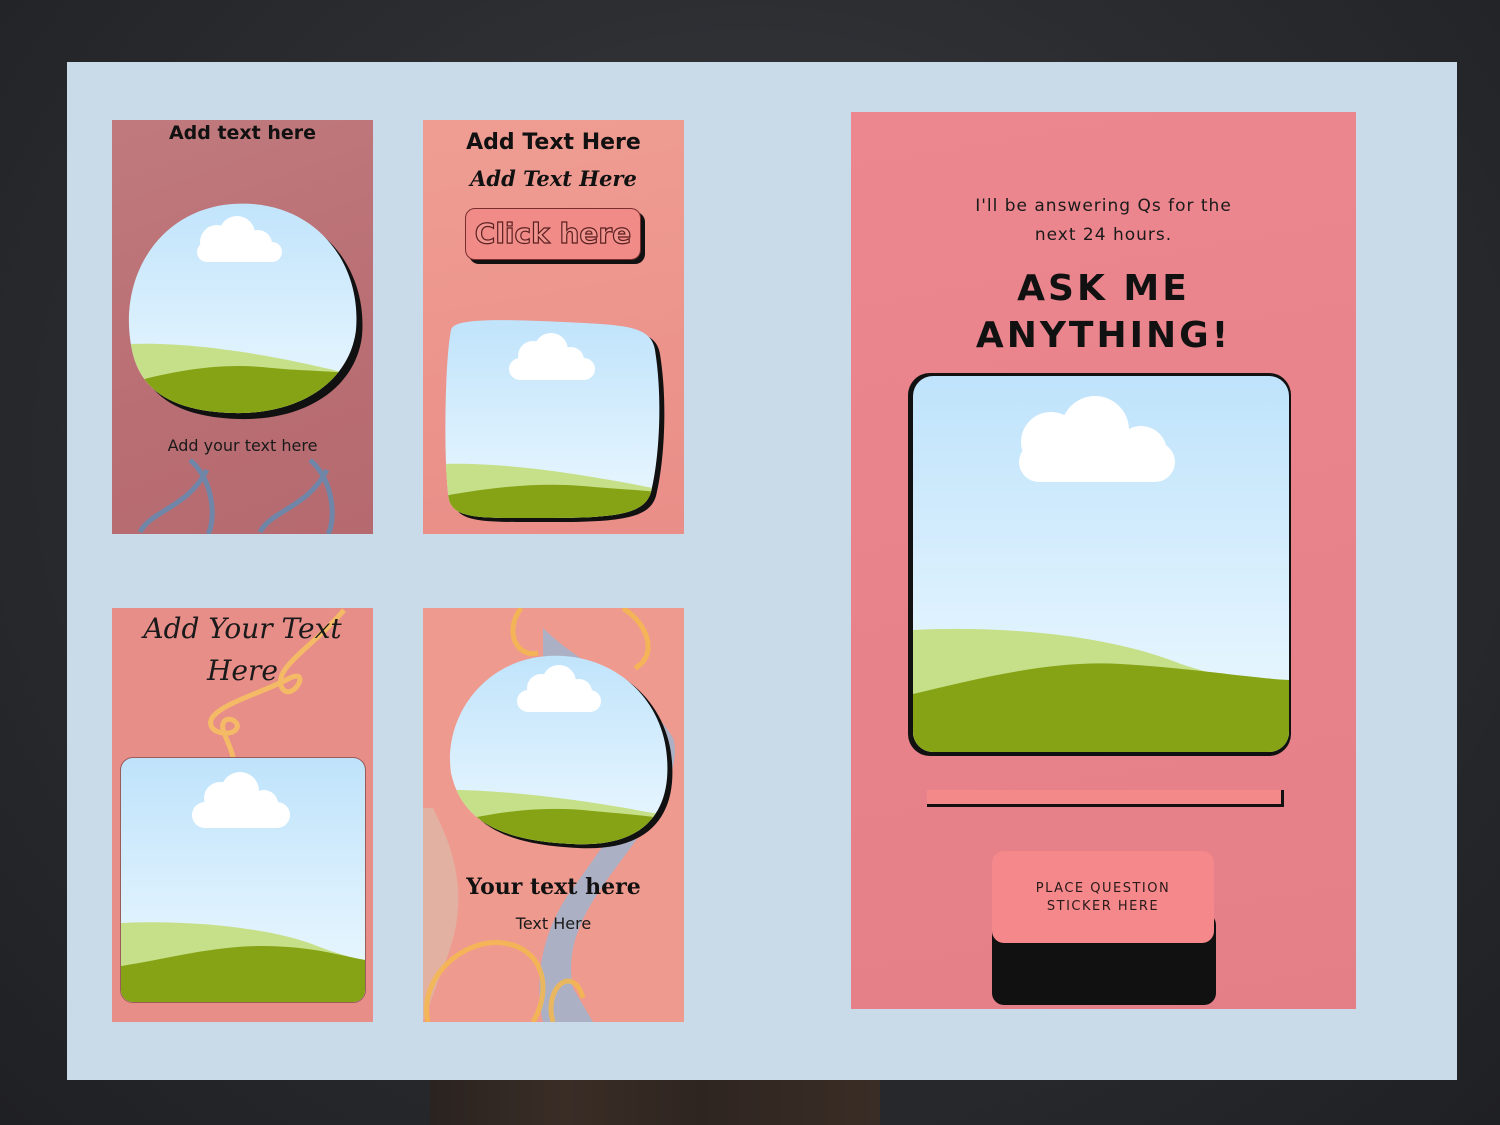 This screenshot has width=1500, height=1125. What do you see at coordinates (1105, 798) in the screenshot?
I see `card5-divider-bar` at bounding box center [1105, 798].